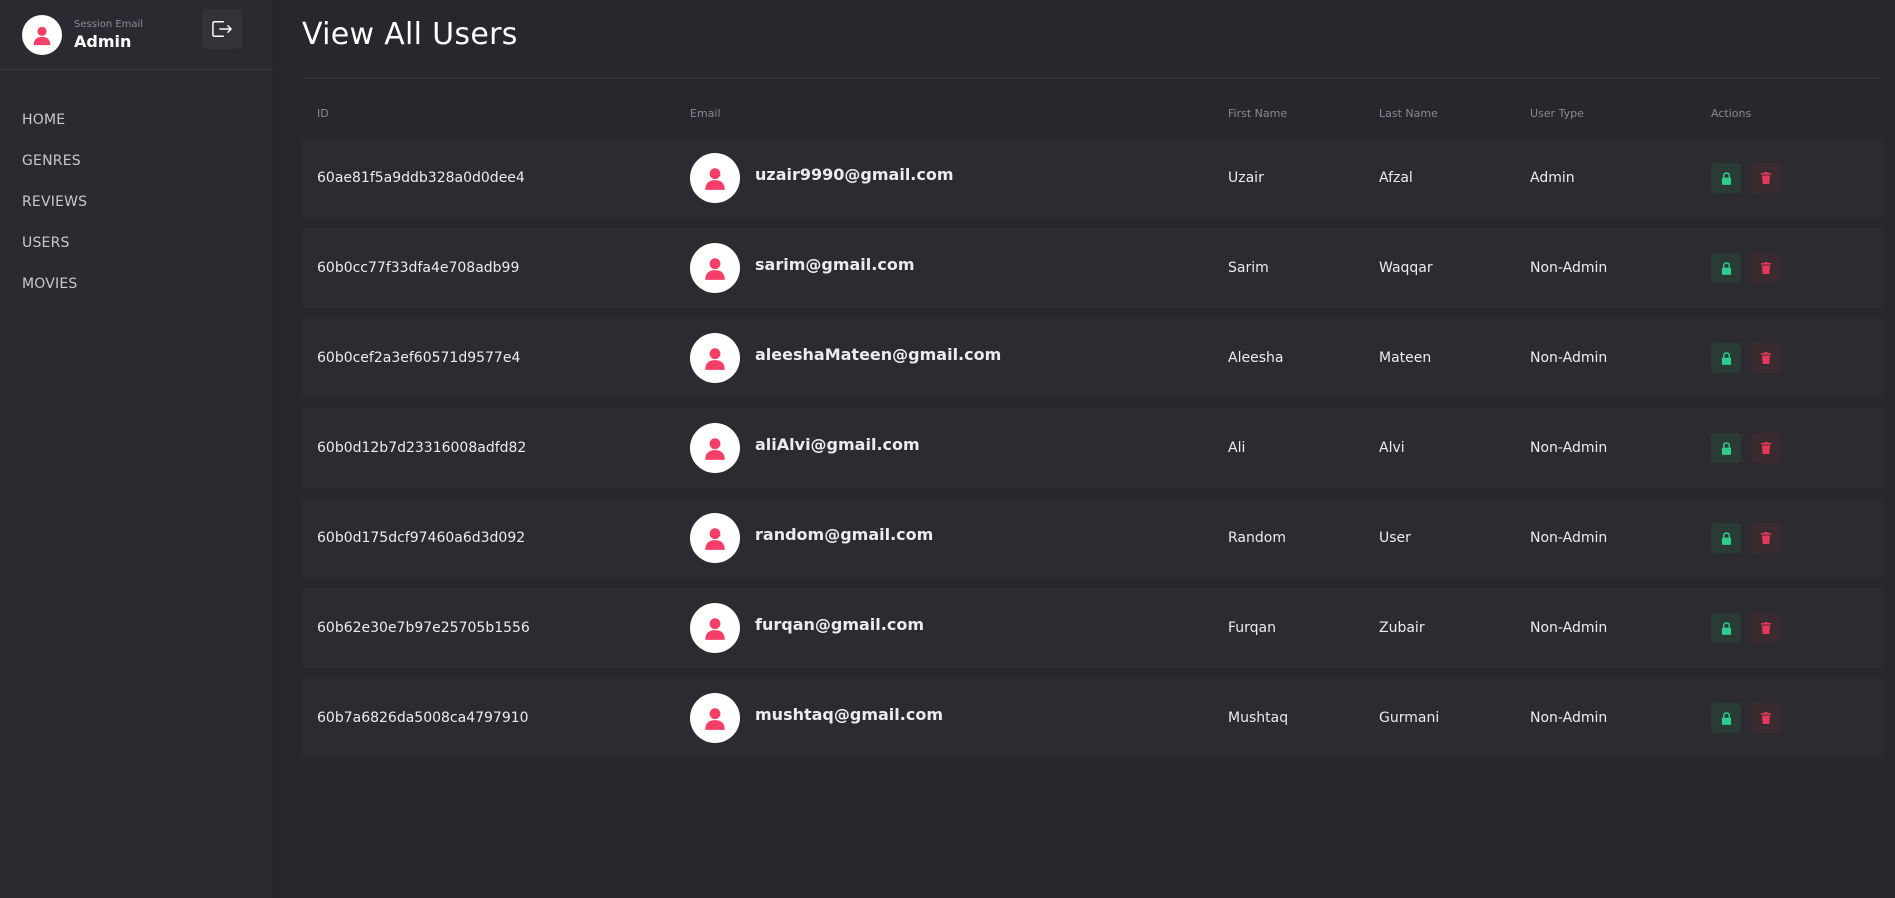 The image size is (1895, 898). What do you see at coordinates (1402, 628) in the screenshot?
I see `user-last-name: Zubair` at bounding box center [1402, 628].